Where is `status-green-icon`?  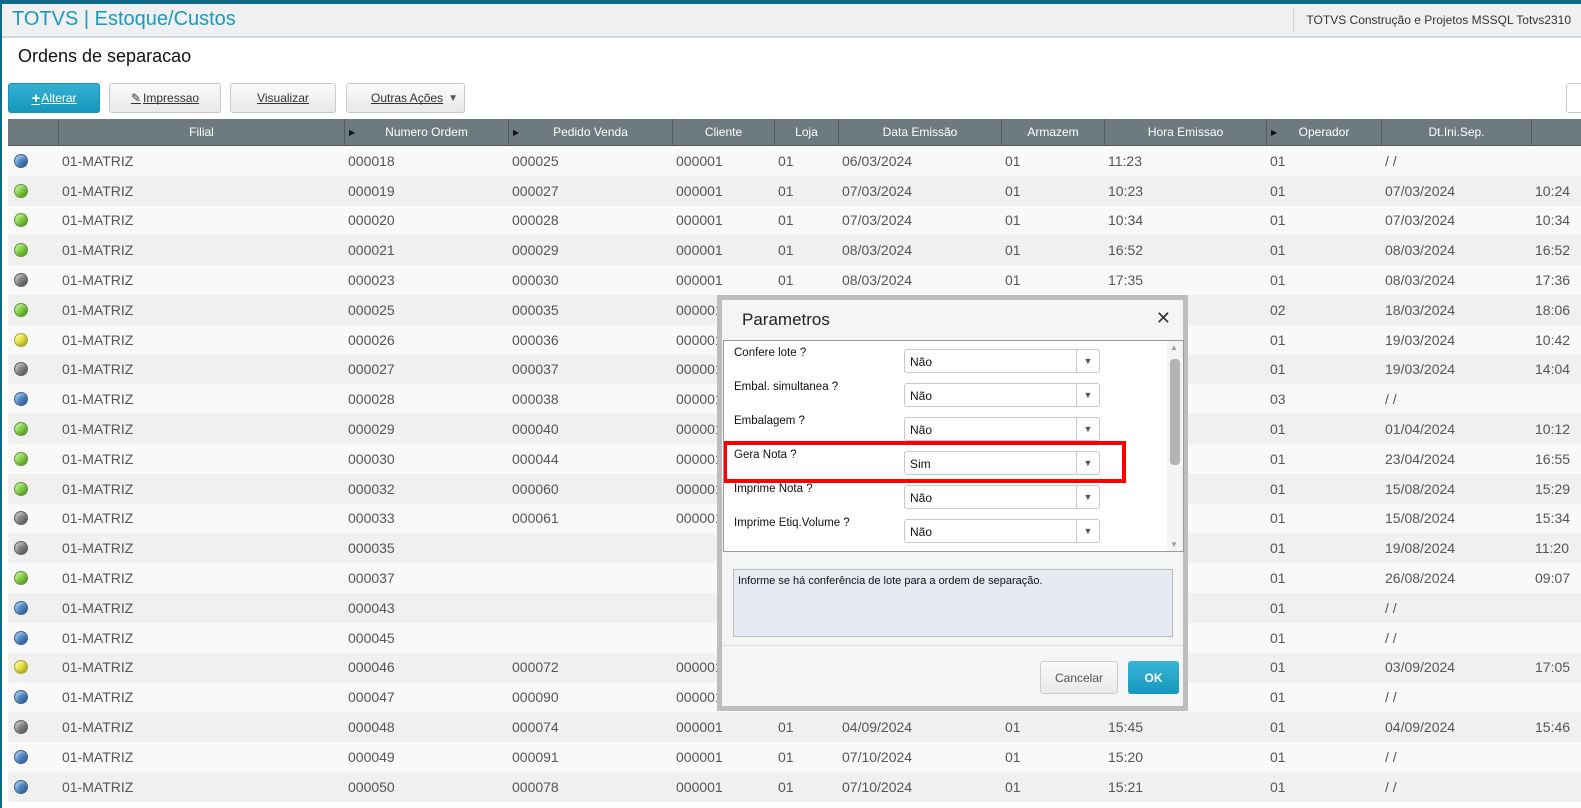 status-green-icon is located at coordinates (21, 190).